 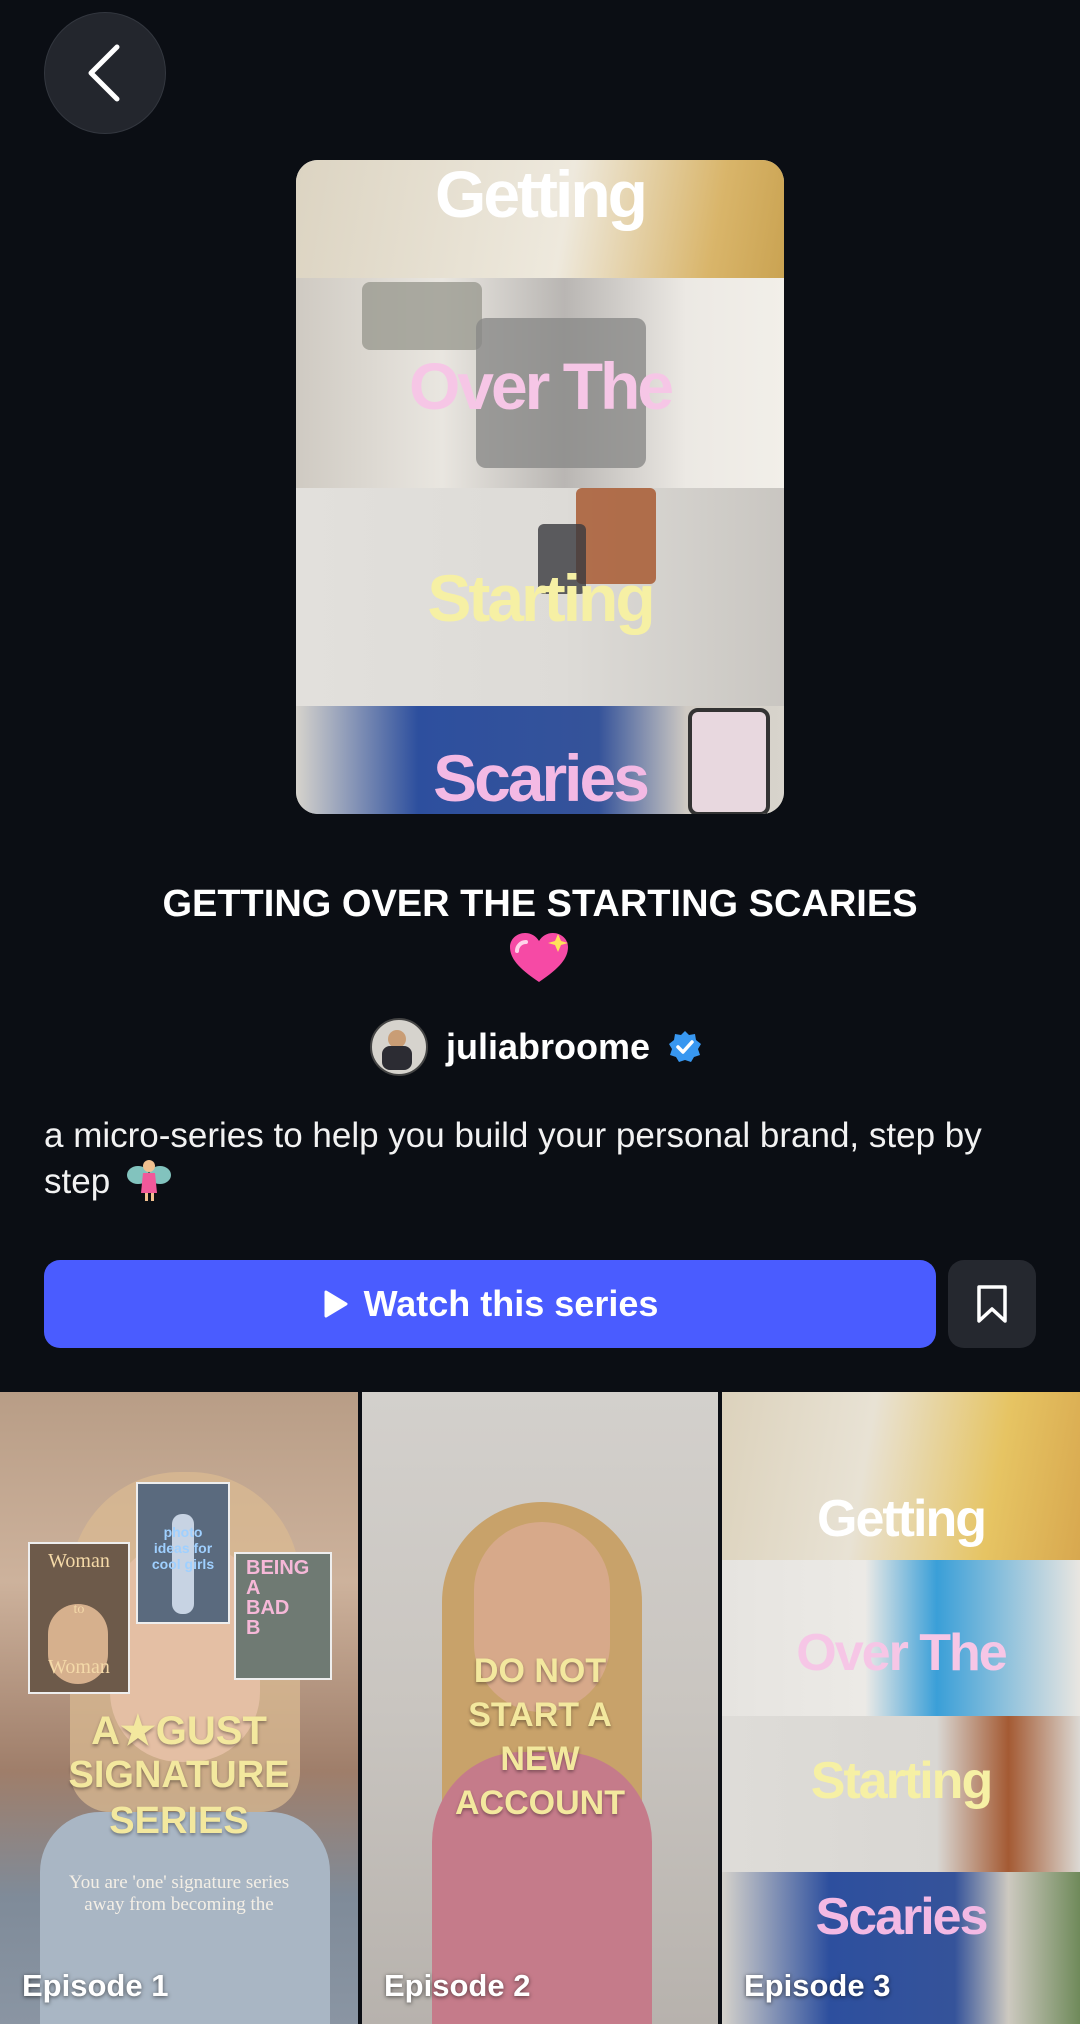 What do you see at coordinates (148, 1180) in the screenshot?
I see `fairy-emoji` at bounding box center [148, 1180].